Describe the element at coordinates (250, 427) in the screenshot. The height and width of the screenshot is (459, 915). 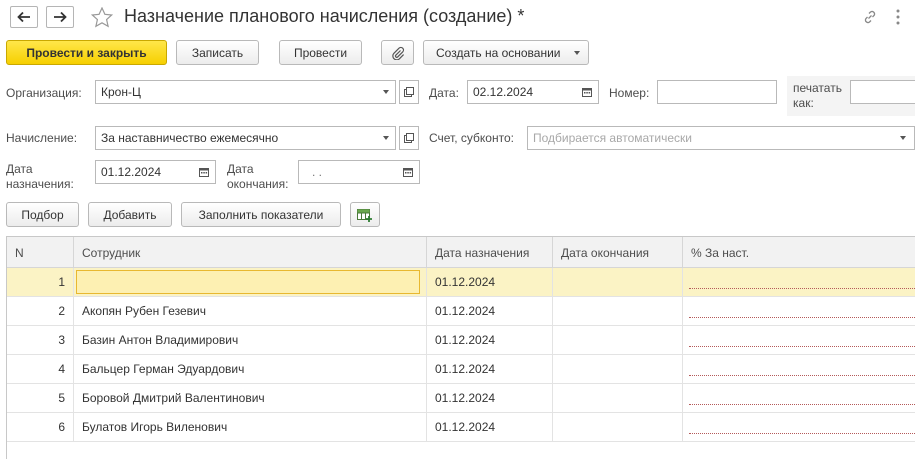
I see `employee-cell: Булатов Игорь Виленович` at that location.